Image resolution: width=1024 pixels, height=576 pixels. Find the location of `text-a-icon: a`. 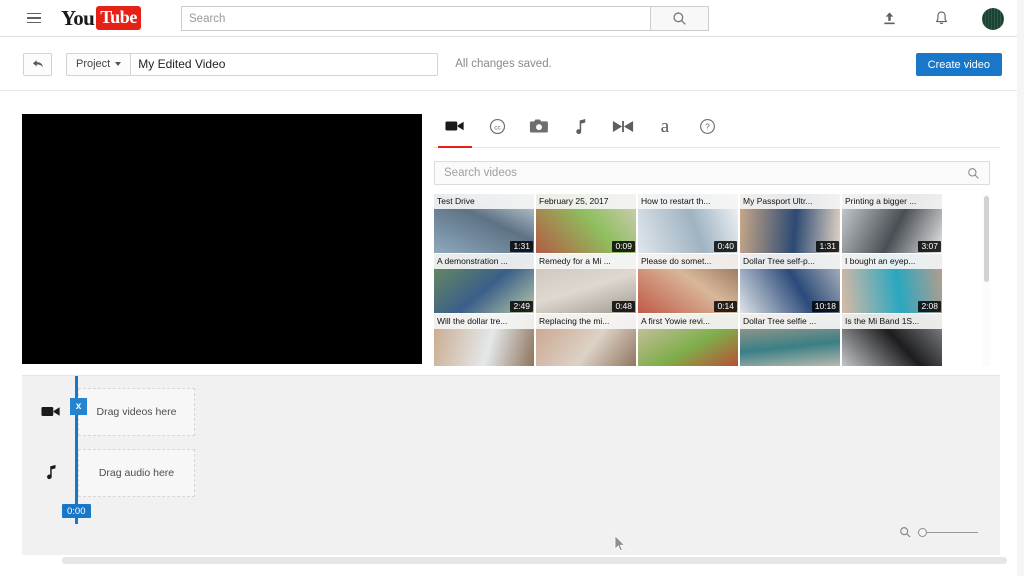

text-a-icon: a is located at coordinates (665, 126).